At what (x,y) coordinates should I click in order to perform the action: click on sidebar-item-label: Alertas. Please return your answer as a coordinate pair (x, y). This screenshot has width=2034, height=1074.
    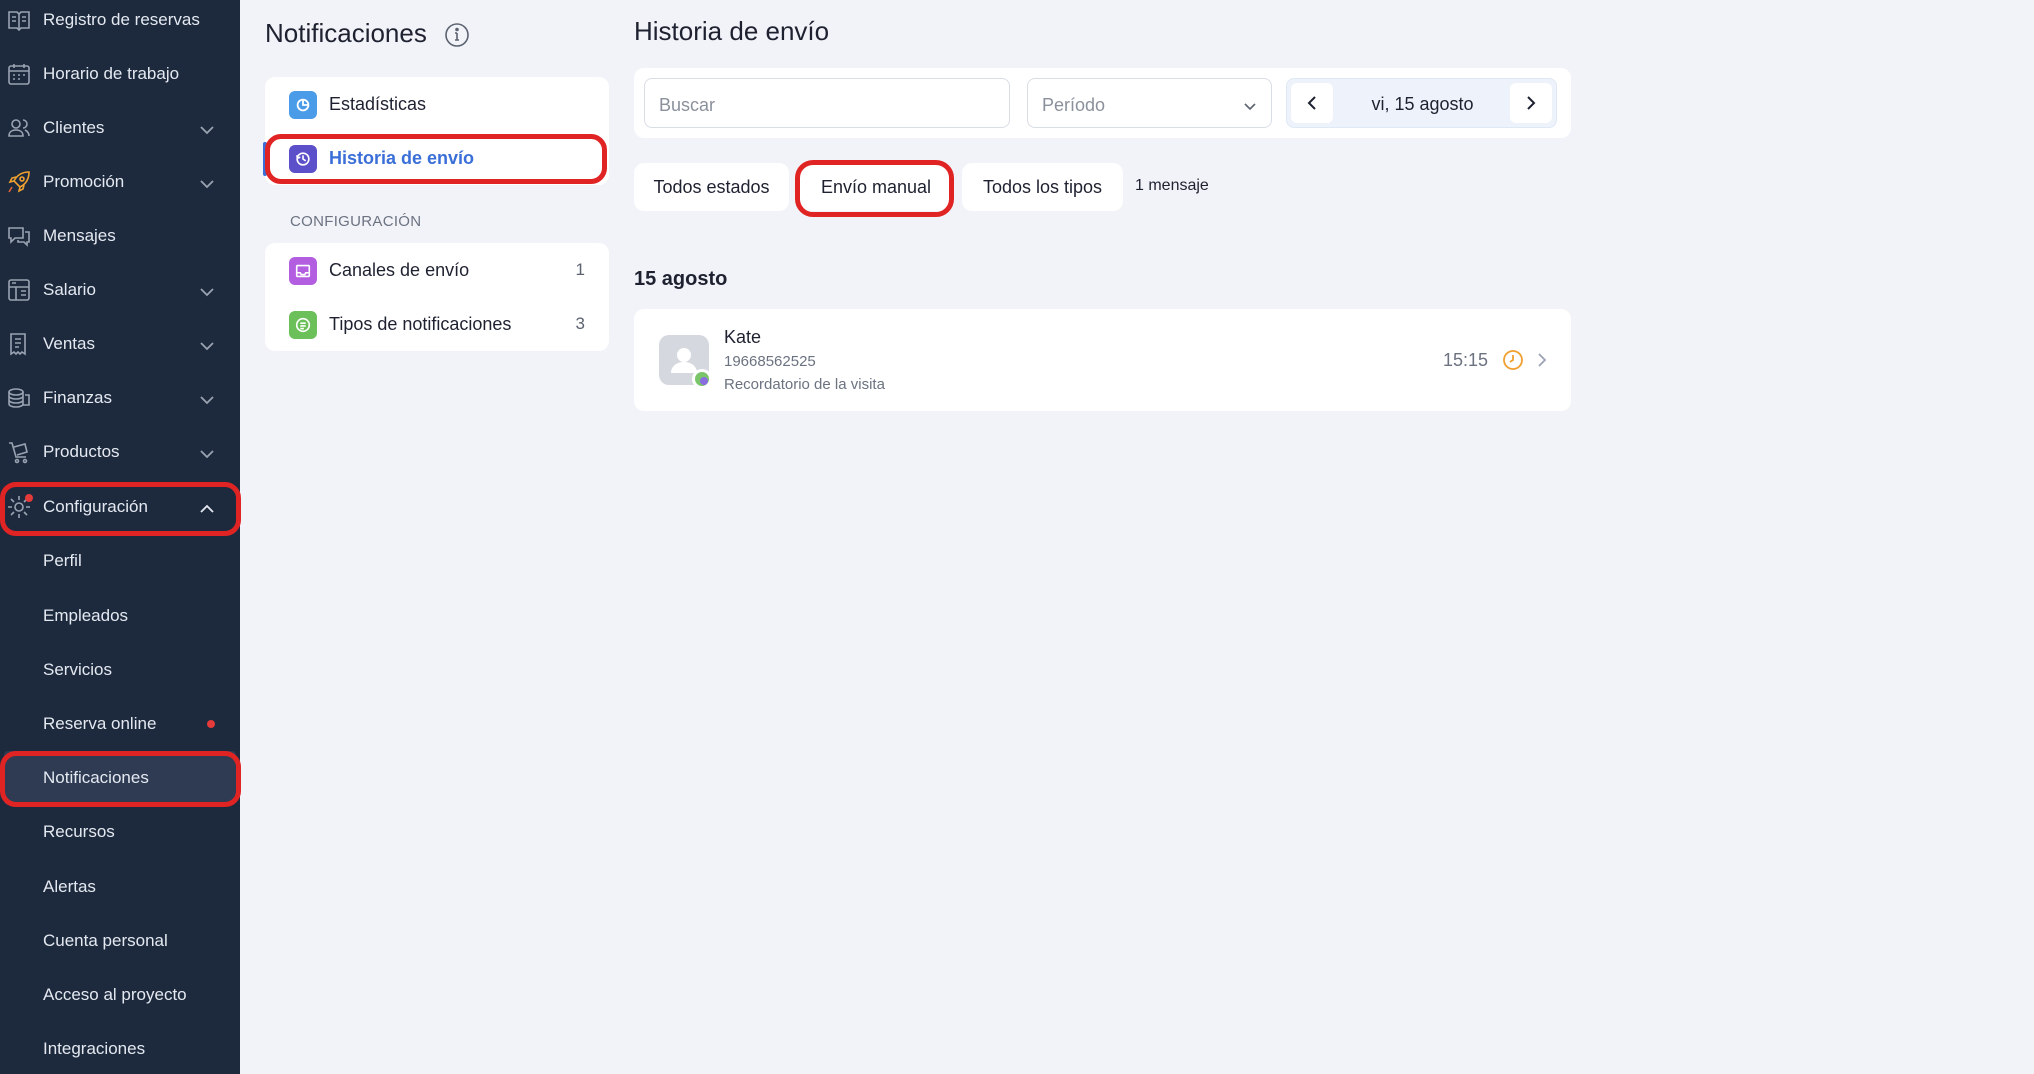
    Looking at the image, I should click on (69, 886).